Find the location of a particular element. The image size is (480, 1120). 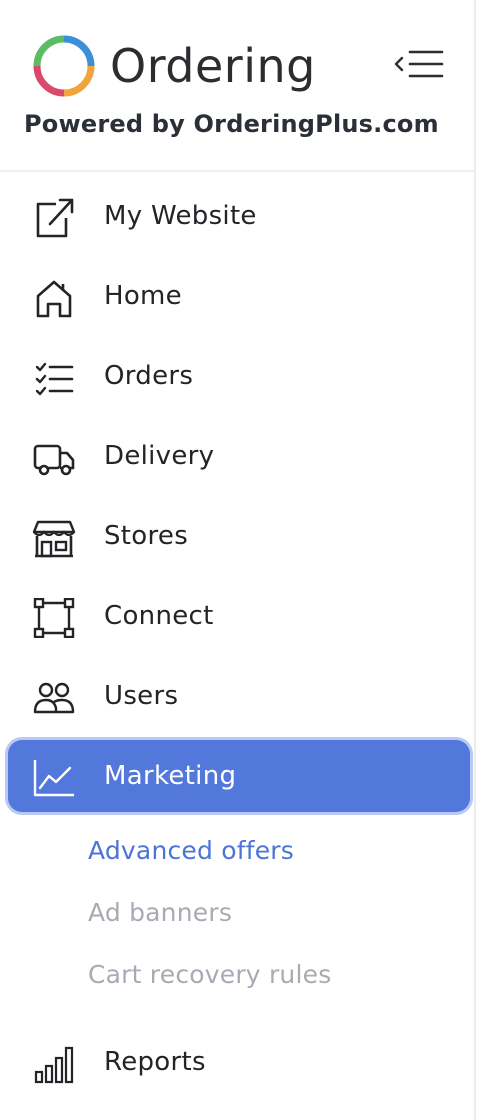

sub-item-advanced-offers: Advanced offers is located at coordinates (191, 851).